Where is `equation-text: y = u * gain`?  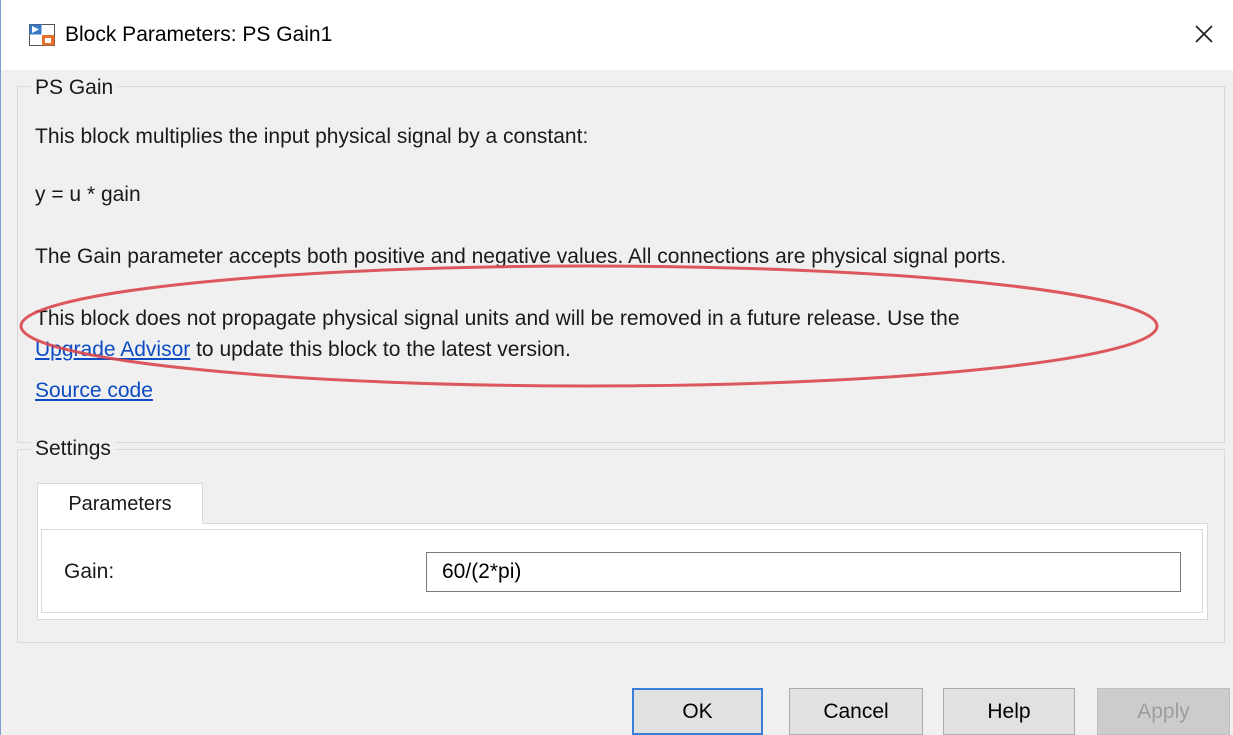 equation-text: y = u * gain is located at coordinates (88, 194).